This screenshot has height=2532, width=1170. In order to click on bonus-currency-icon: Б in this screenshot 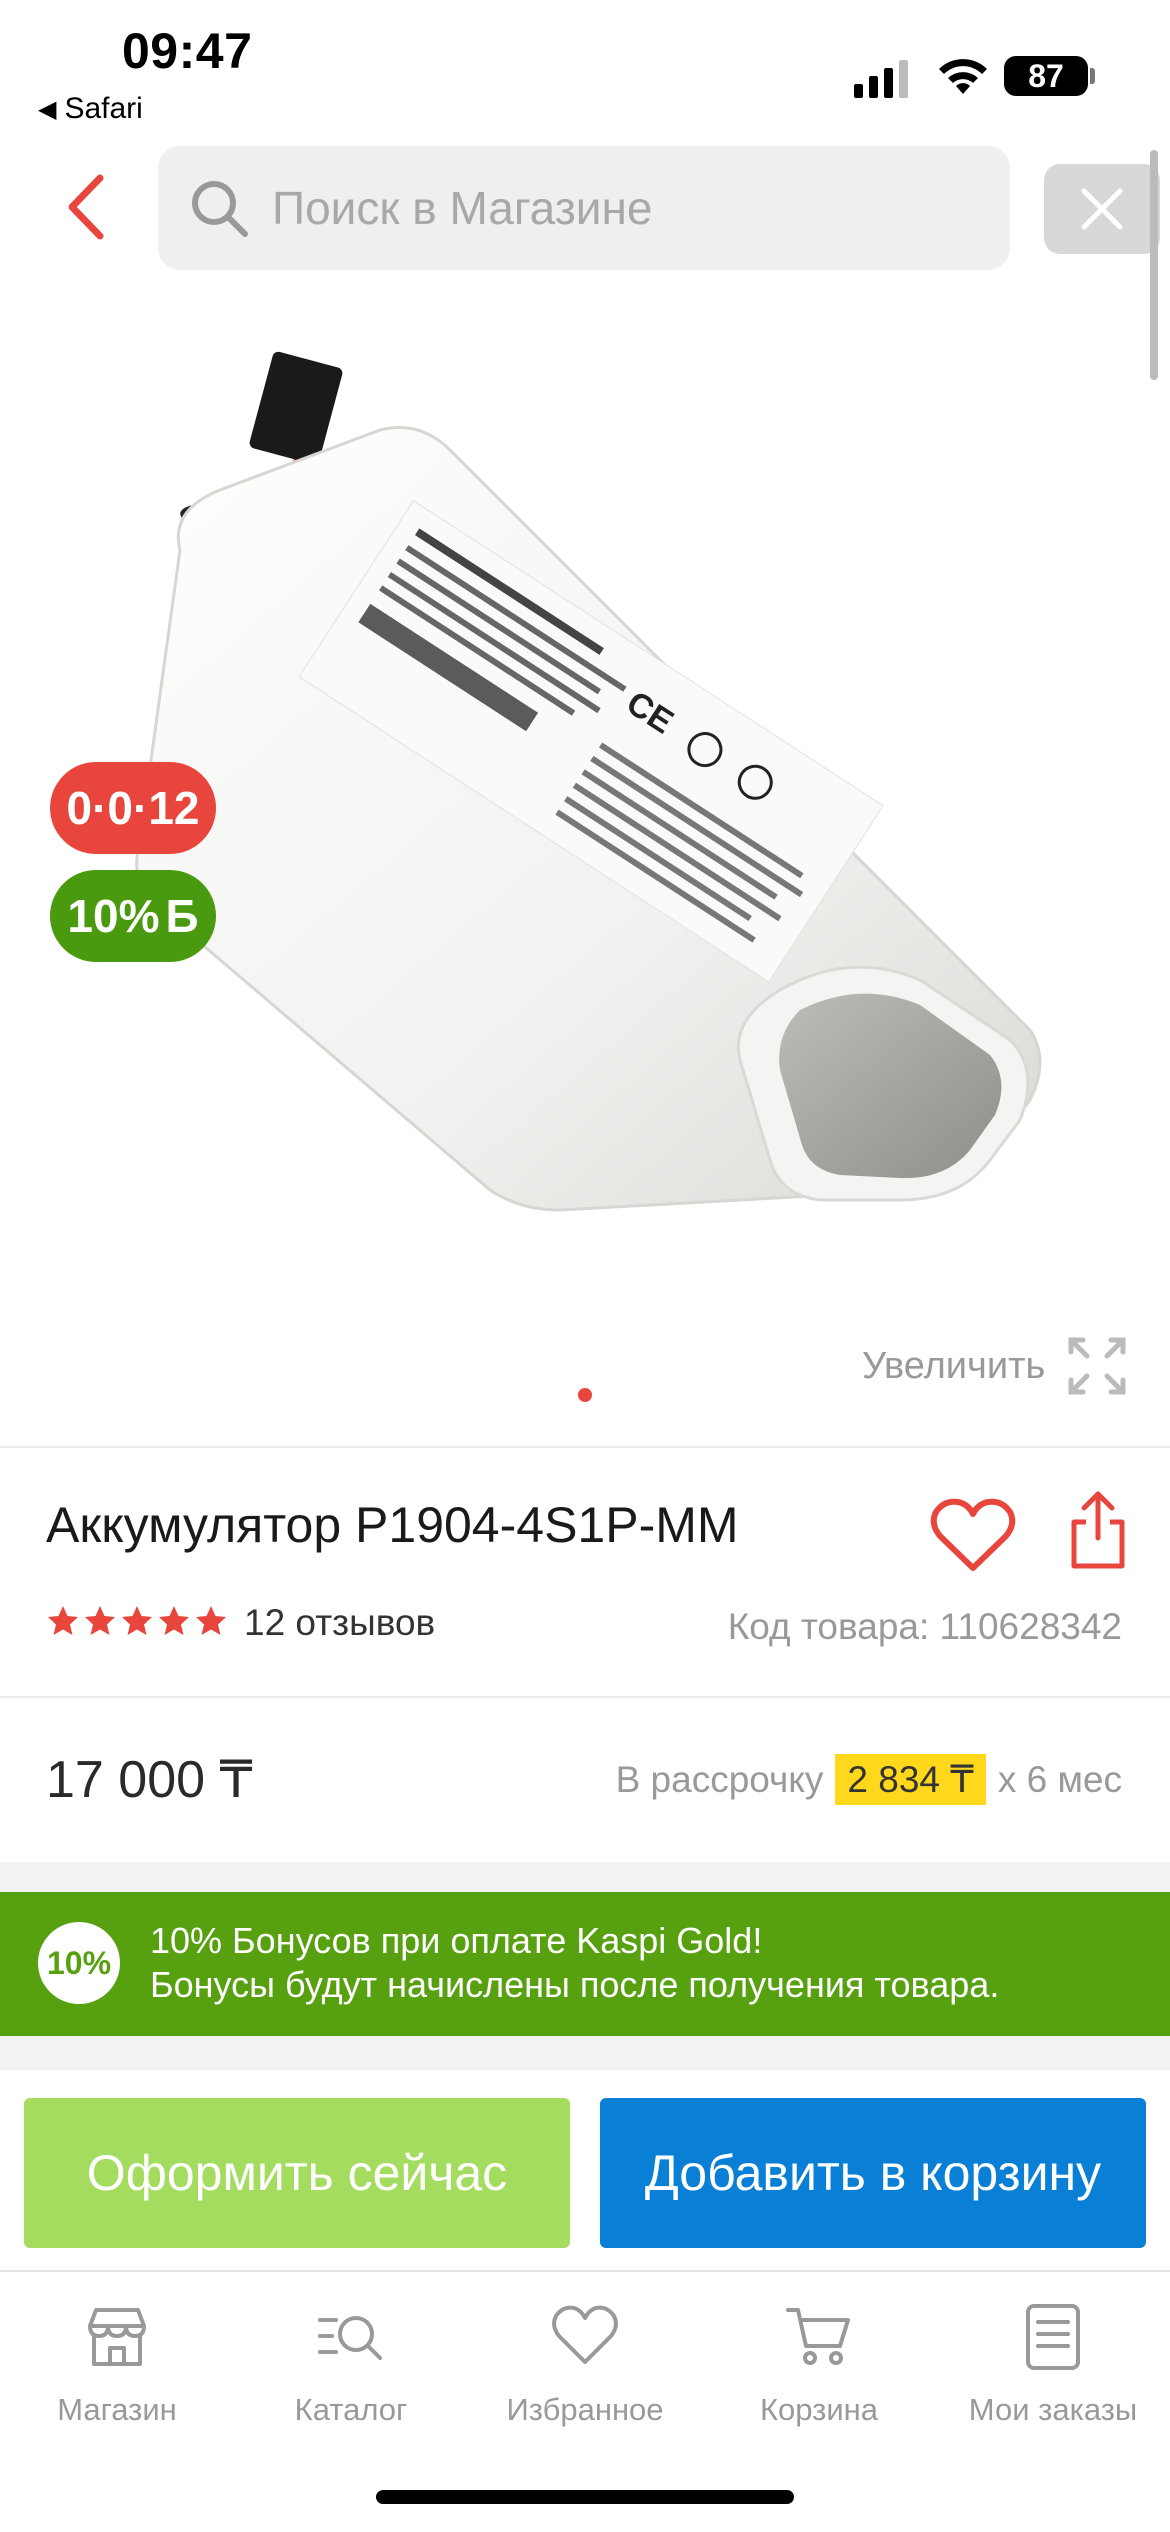, I will do `click(182, 916)`.